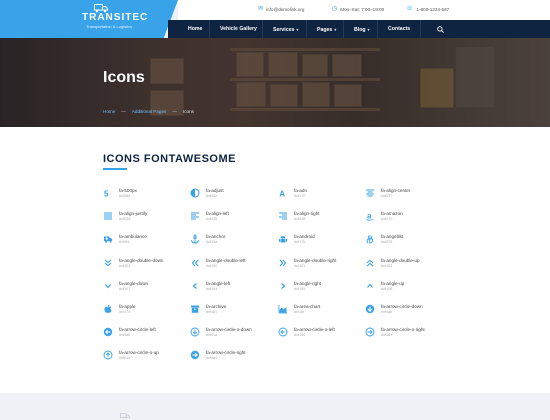 This screenshot has height=420, width=550. Describe the element at coordinates (387, 312) in the screenshot. I see `icon-unicode: #xf0ab` at that location.